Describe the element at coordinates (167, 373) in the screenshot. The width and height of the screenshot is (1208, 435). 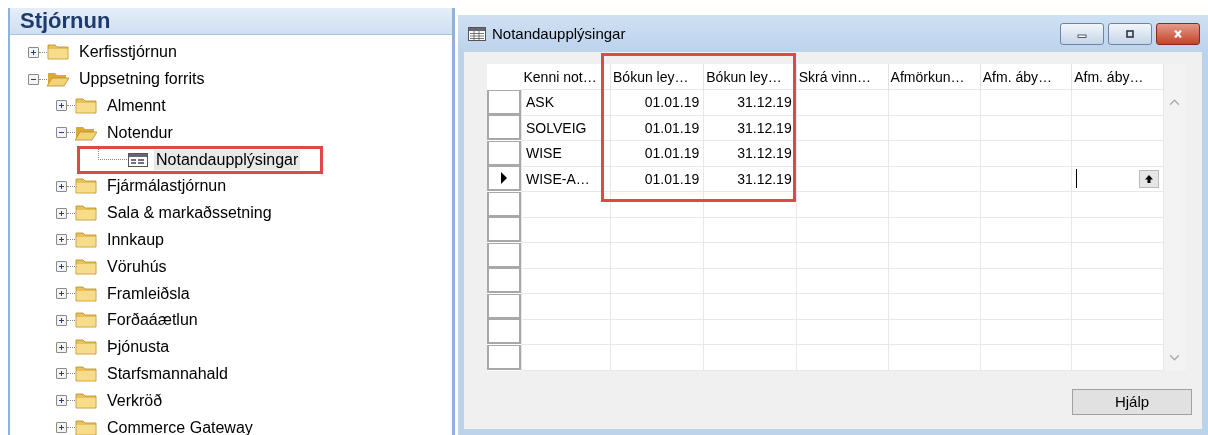
I see `tree-item: Starfsmannahald` at that location.